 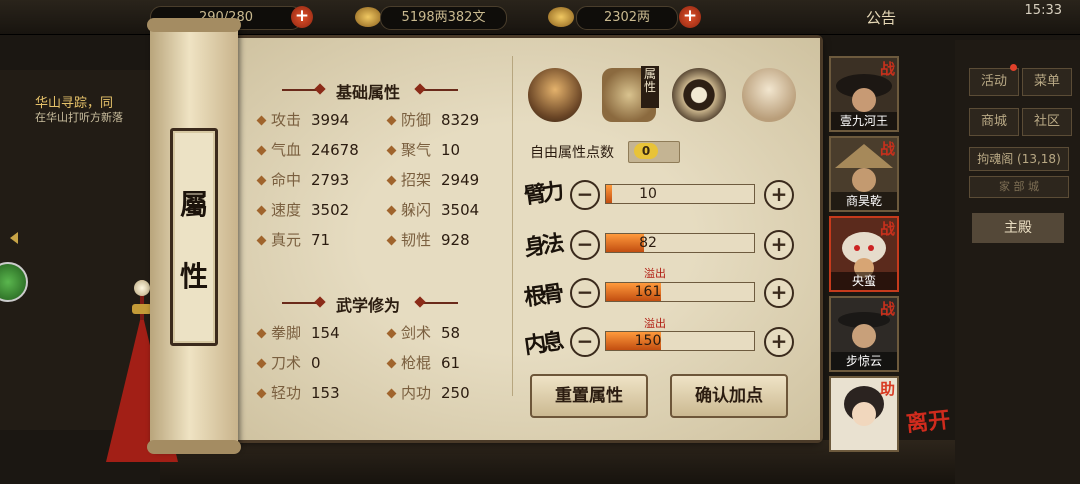 What do you see at coordinates (1047, 122) in the screenshot?
I see `community-button: 社区` at bounding box center [1047, 122].